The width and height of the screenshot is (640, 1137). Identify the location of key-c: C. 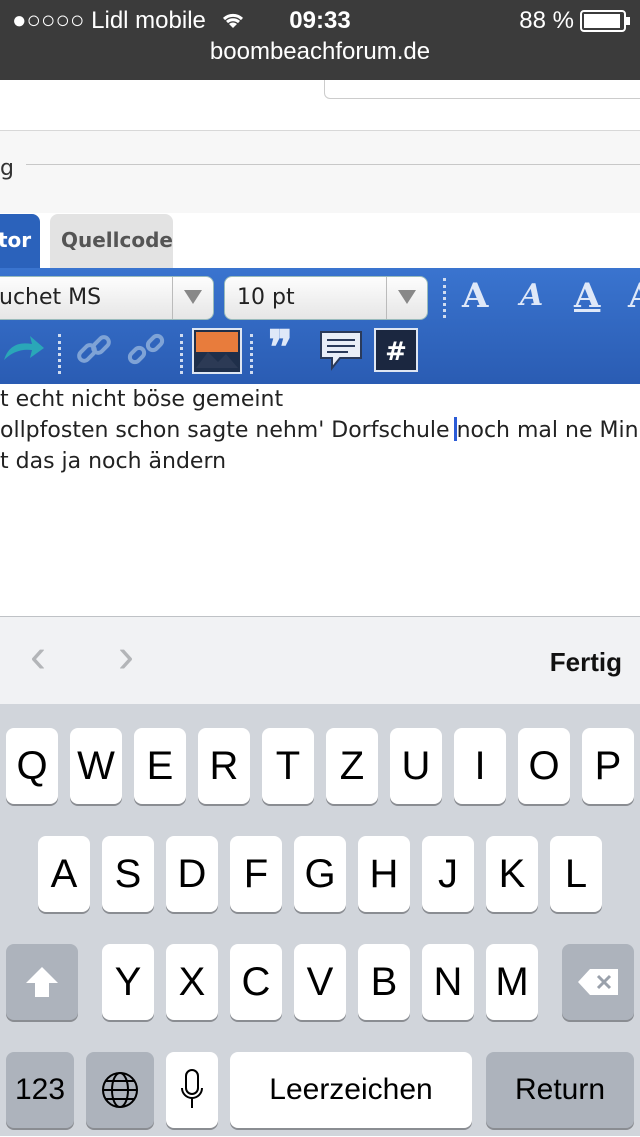
(256, 982).